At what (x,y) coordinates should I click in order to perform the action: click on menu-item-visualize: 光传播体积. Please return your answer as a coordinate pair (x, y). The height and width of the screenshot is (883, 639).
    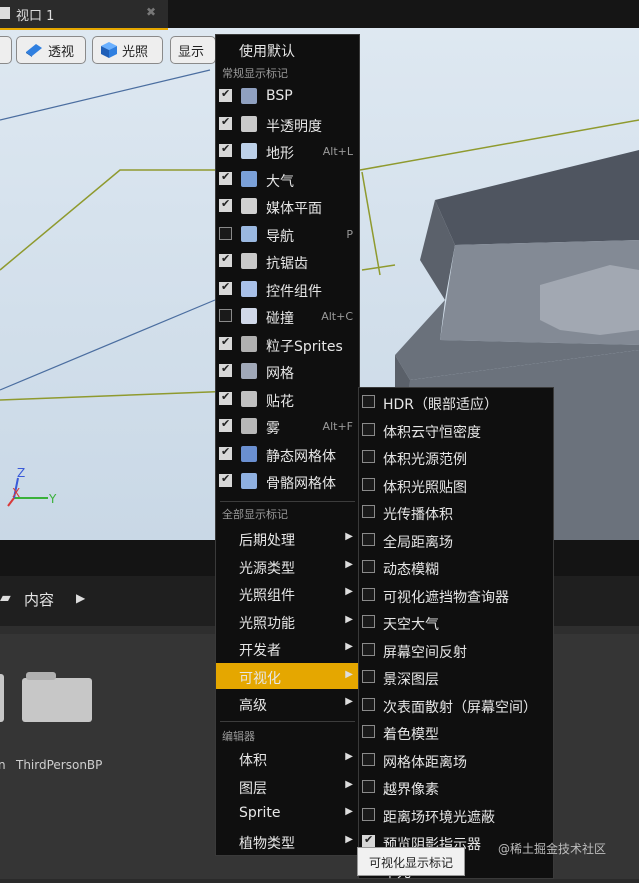
    Looking at the image, I should click on (456, 512).